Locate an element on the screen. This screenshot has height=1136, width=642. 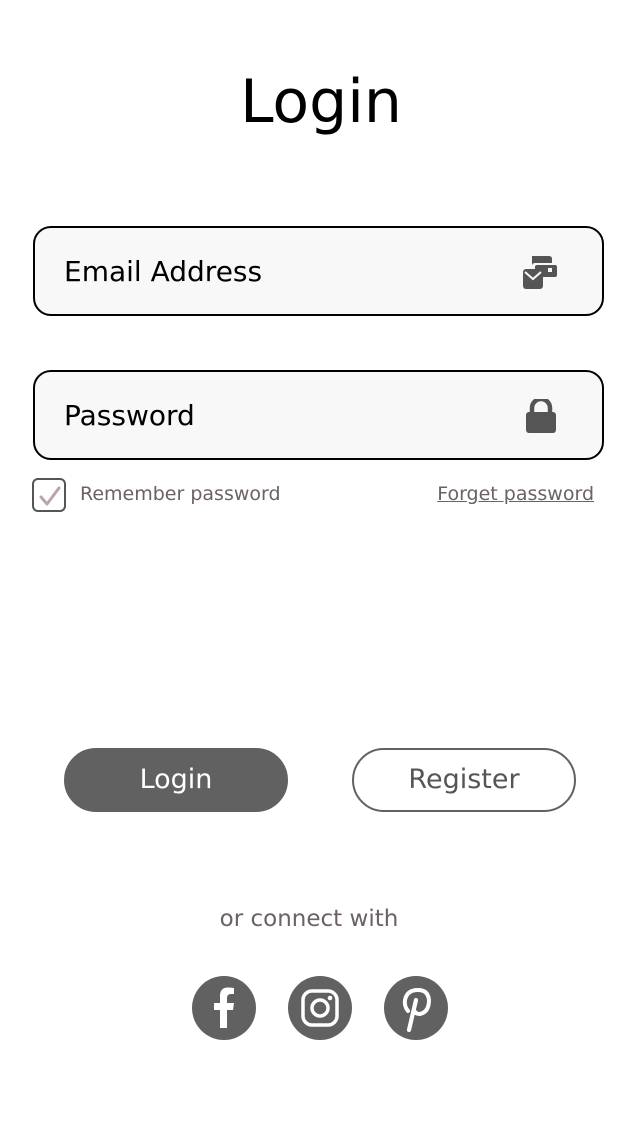
lock-icon is located at coordinates (541, 414).